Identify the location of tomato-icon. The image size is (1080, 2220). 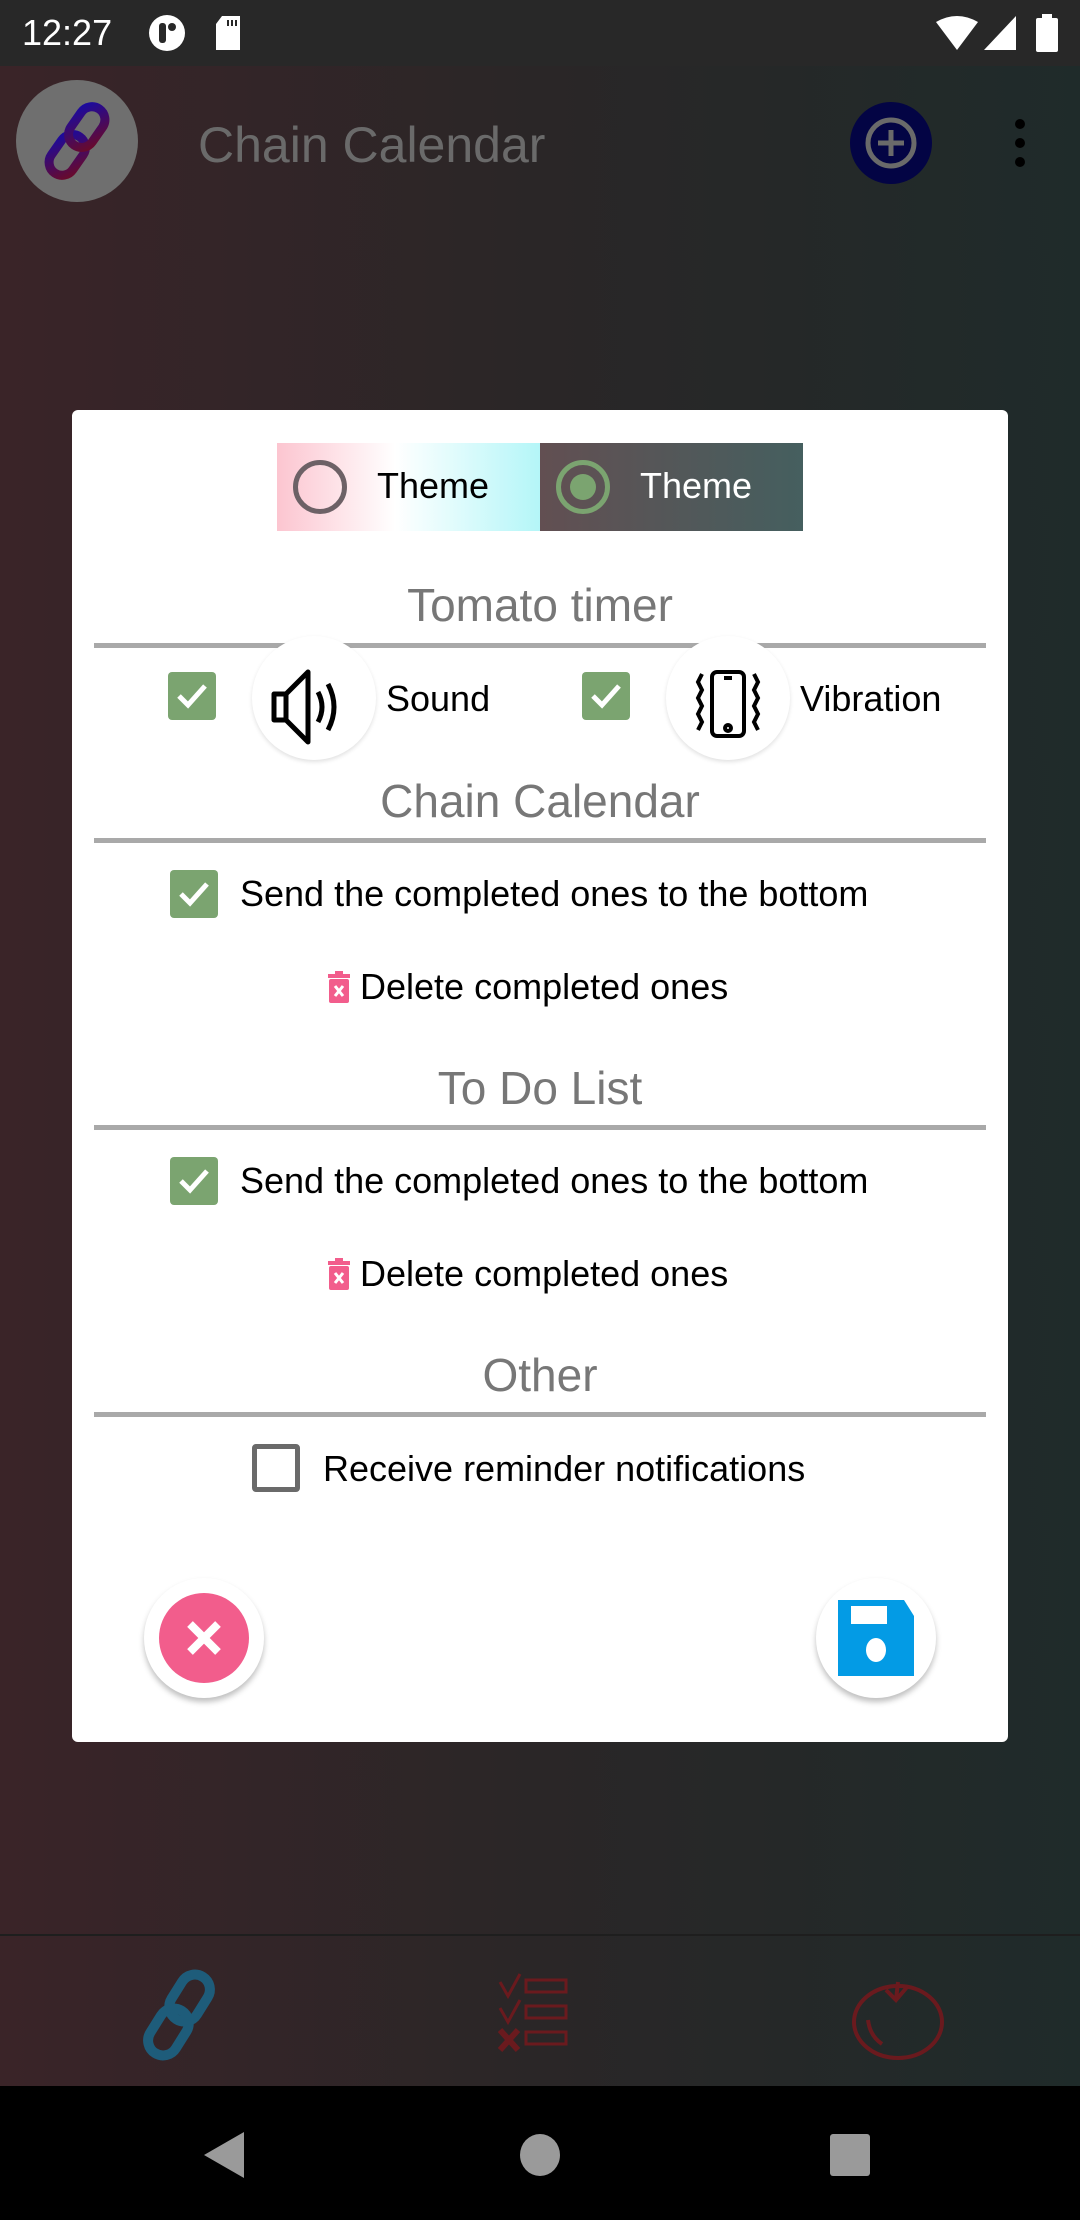
(898, 2020).